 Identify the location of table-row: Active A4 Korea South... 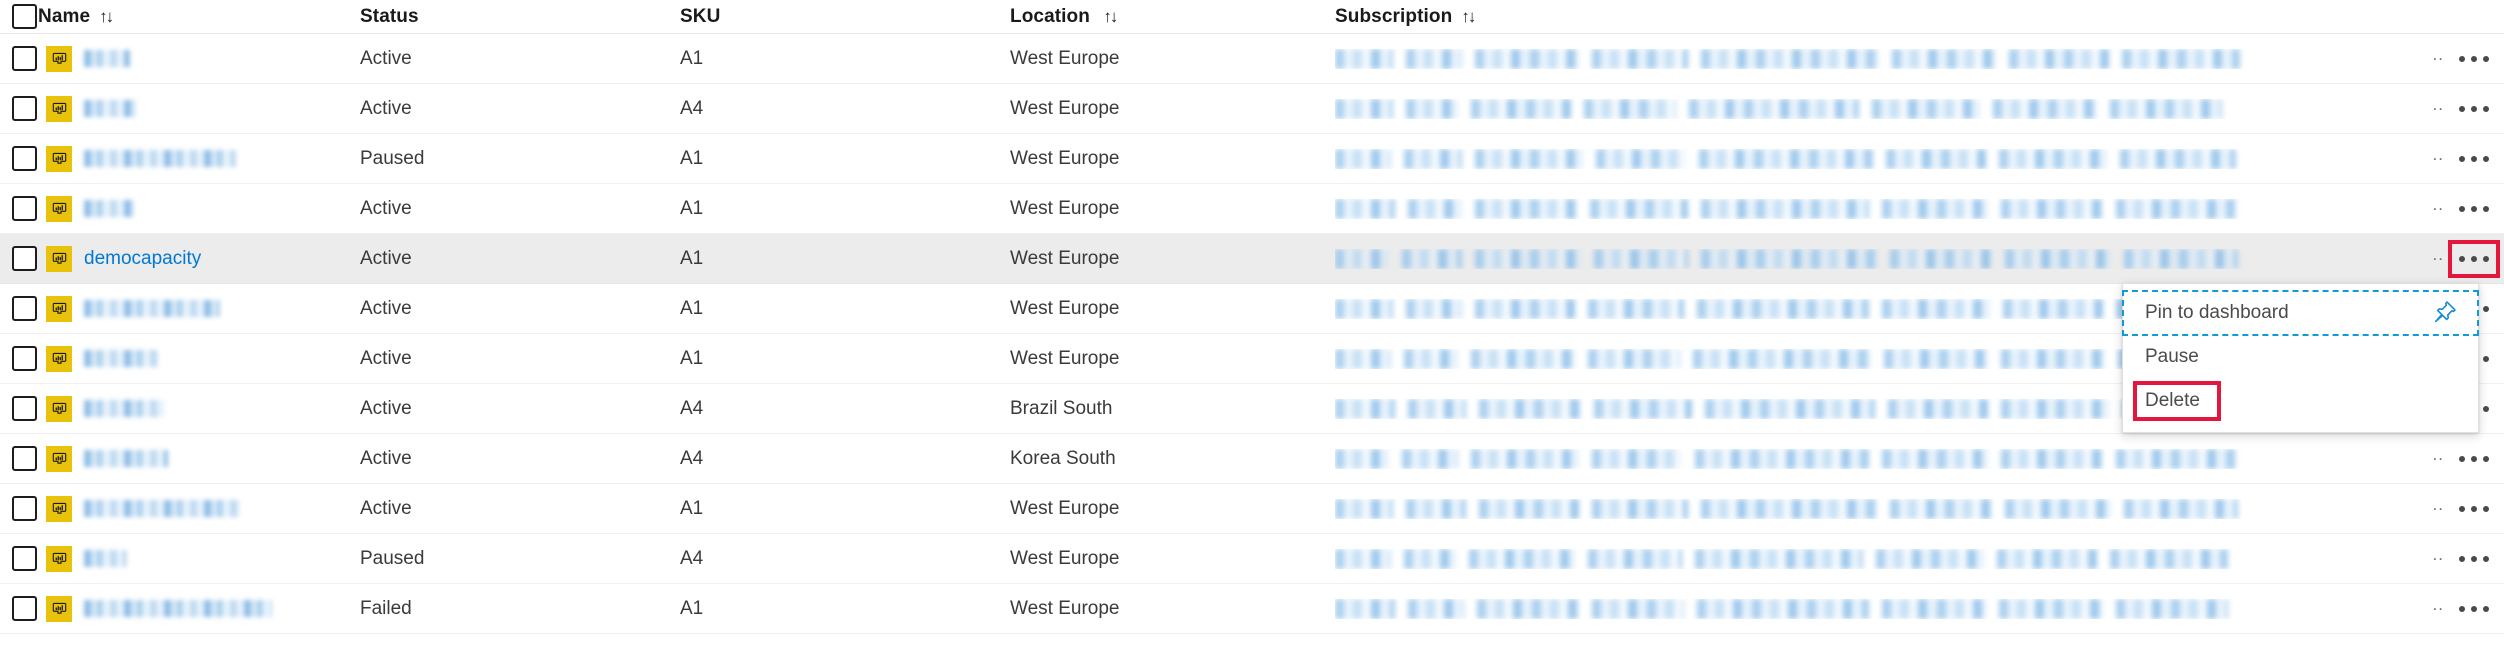
(1252, 459).